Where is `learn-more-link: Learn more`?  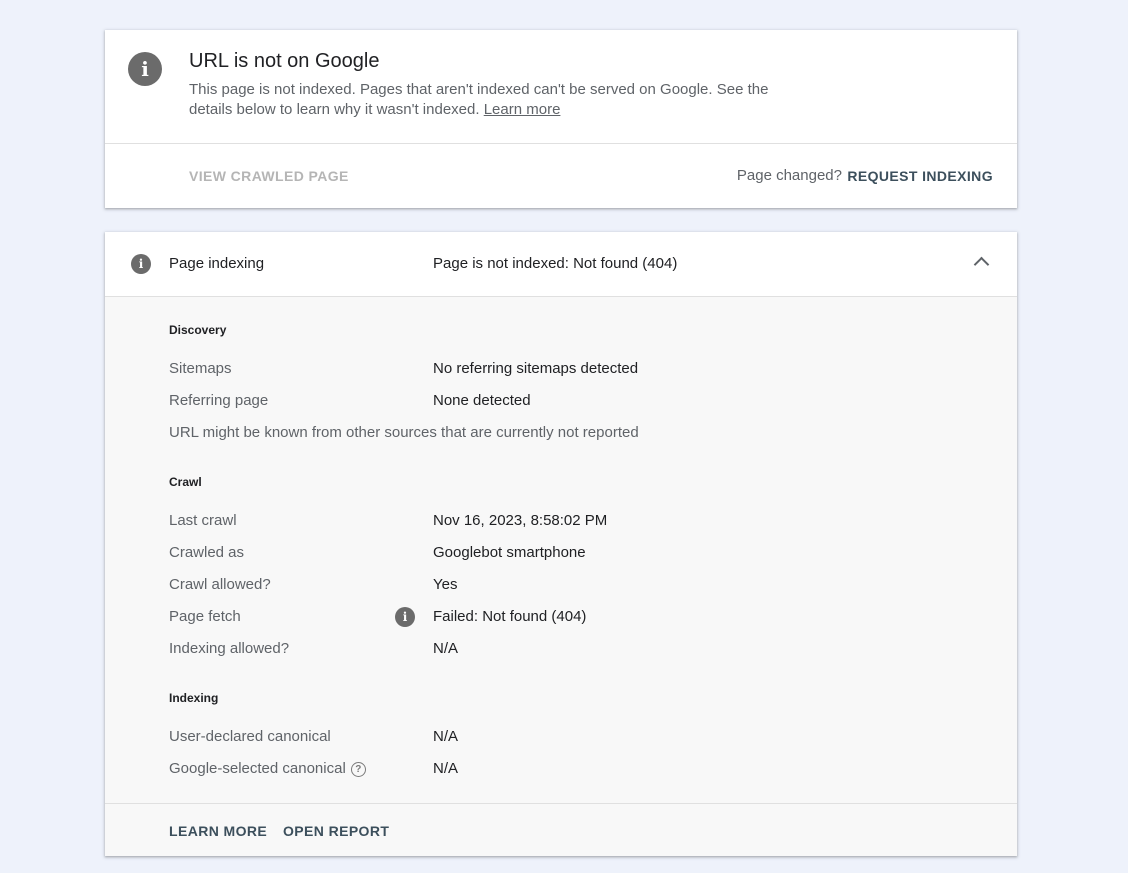
learn-more-link: Learn more is located at coordinates (522, 109).